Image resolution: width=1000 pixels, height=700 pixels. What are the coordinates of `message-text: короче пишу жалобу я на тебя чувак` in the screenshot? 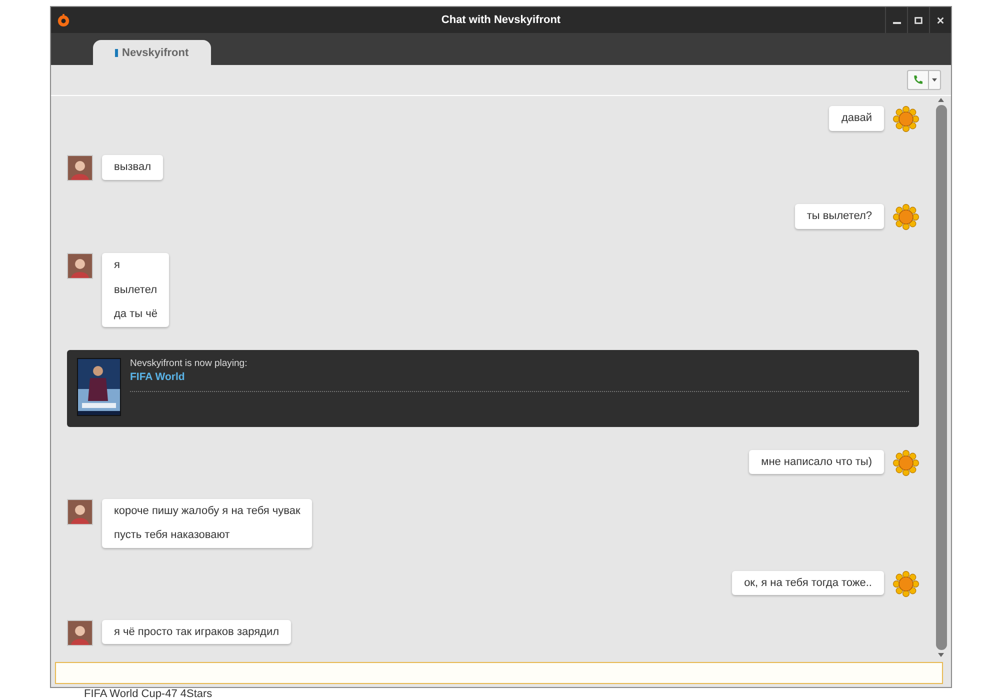 It's located at (207, 511).